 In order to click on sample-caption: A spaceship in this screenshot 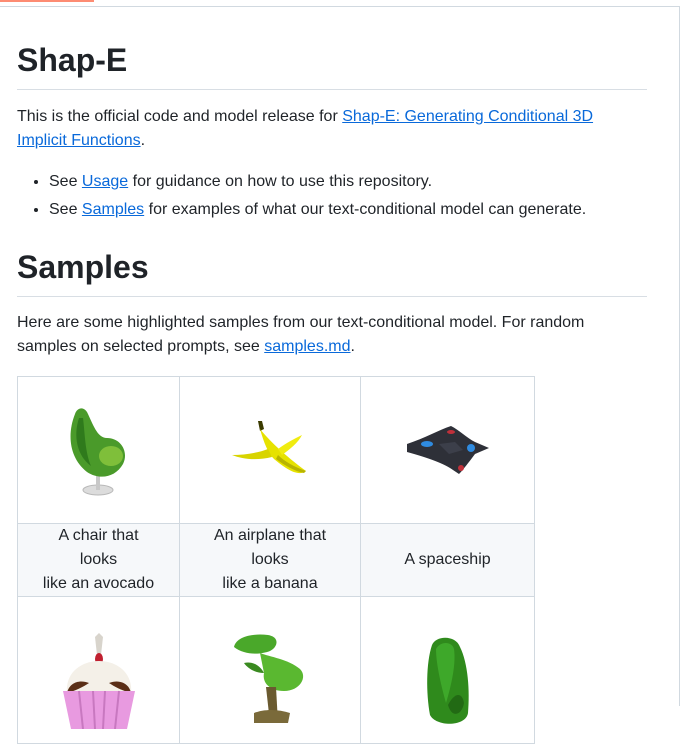, I will do `click(447, 559)`.